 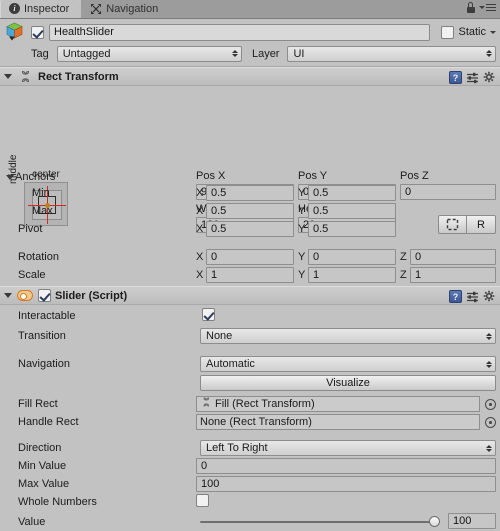 What do you see at coordinates (42, 336) in the screenshot?
I see `transition-label: Transition` at bounding box center [42, 336].